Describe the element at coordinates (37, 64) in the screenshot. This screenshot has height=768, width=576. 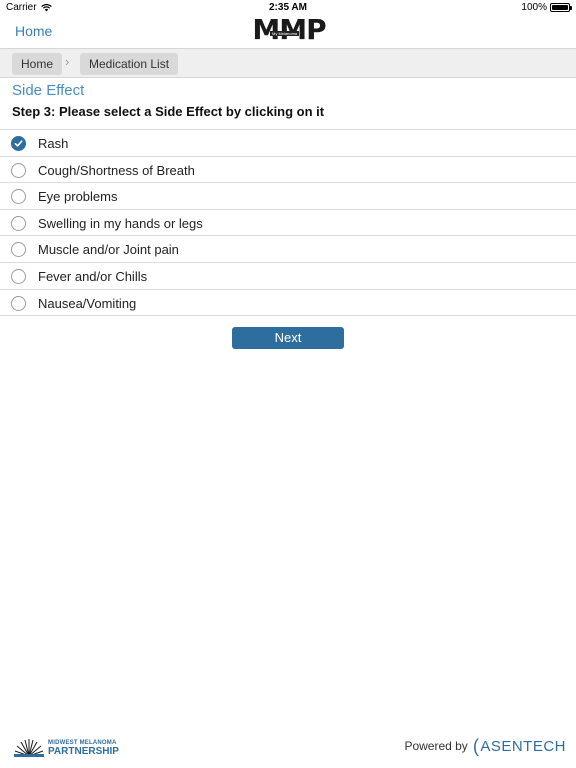
I see `breadcrumb-home: Home` at that location.